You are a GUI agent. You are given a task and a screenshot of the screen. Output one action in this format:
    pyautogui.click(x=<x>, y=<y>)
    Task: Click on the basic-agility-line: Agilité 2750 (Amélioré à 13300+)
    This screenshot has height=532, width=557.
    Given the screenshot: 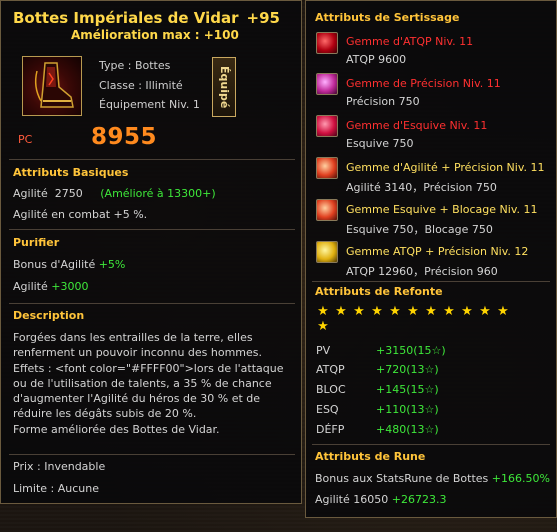 What is the action you would take?
    pyautogui.click(x=114, y=193)
    